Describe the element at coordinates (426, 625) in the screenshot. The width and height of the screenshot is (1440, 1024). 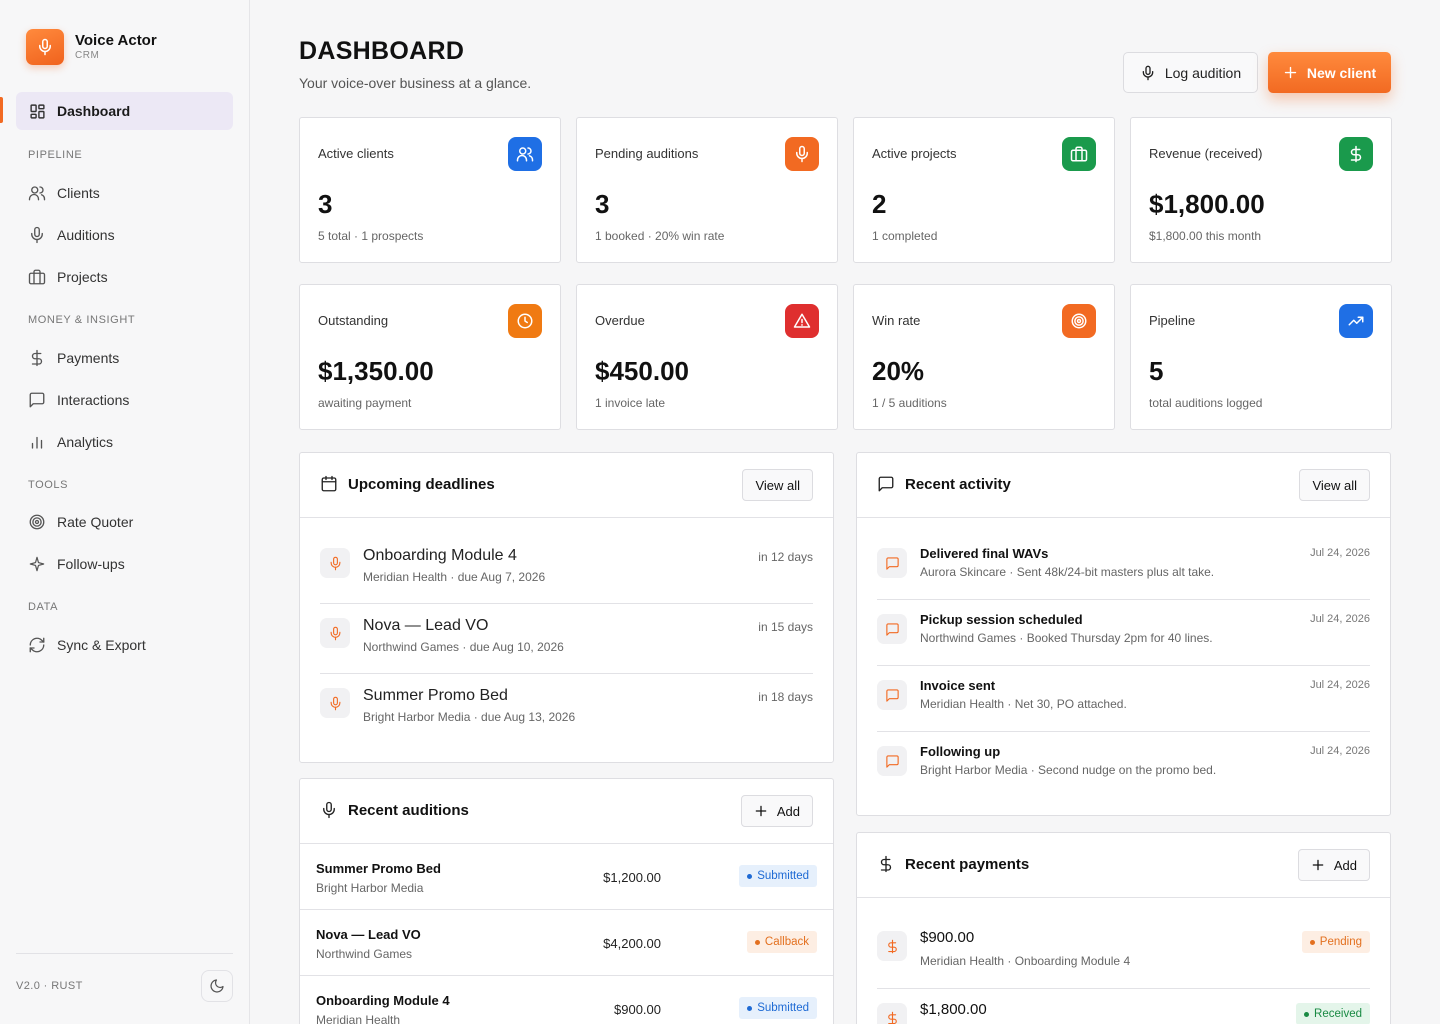
I see `deadline-title: Nova — Lead VO` at that location.